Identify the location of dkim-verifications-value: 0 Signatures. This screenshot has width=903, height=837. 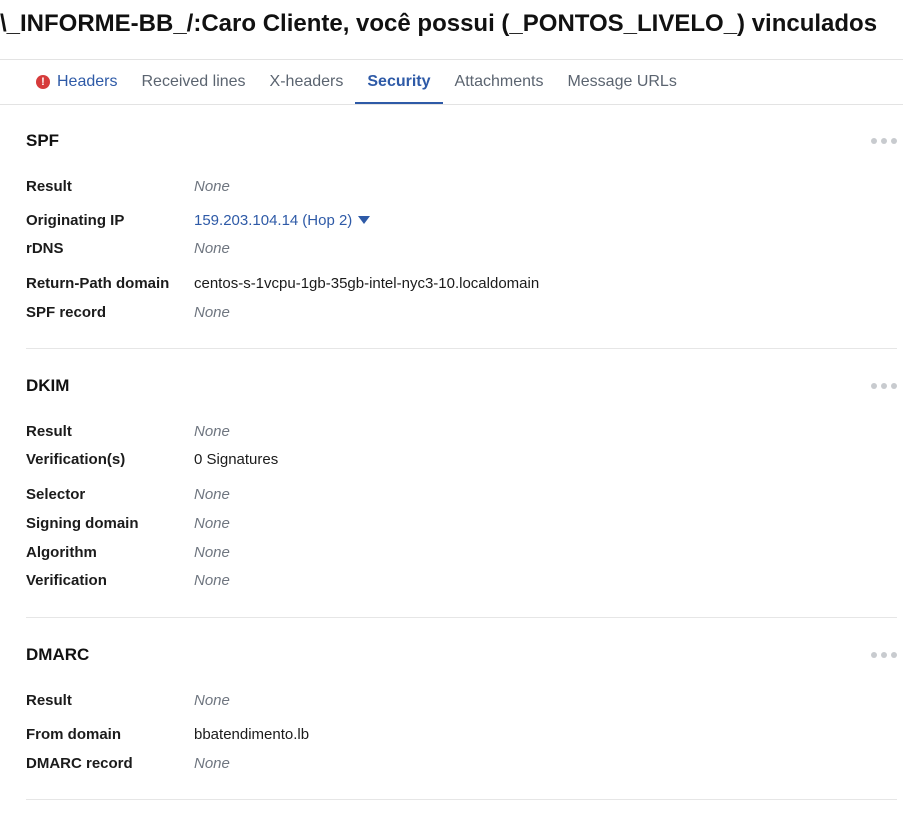
(236, 459).